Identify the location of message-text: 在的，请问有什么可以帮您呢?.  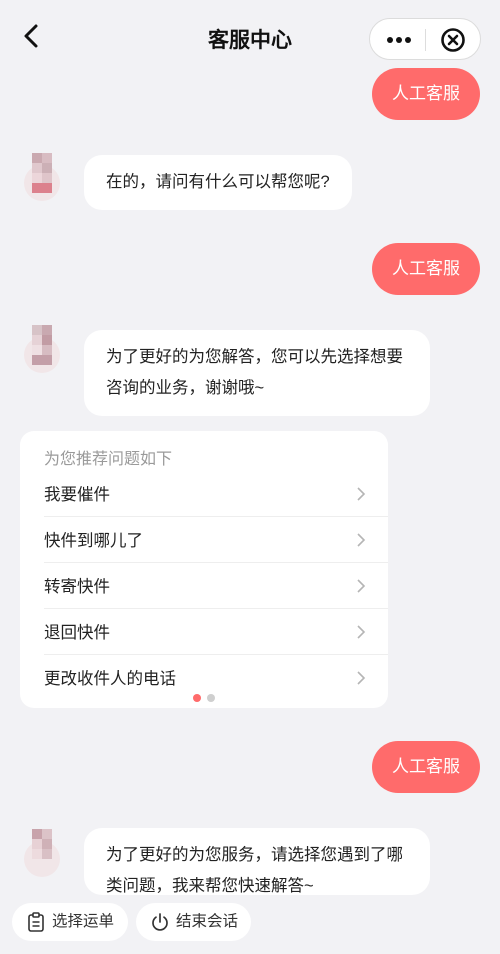
(218, 182).